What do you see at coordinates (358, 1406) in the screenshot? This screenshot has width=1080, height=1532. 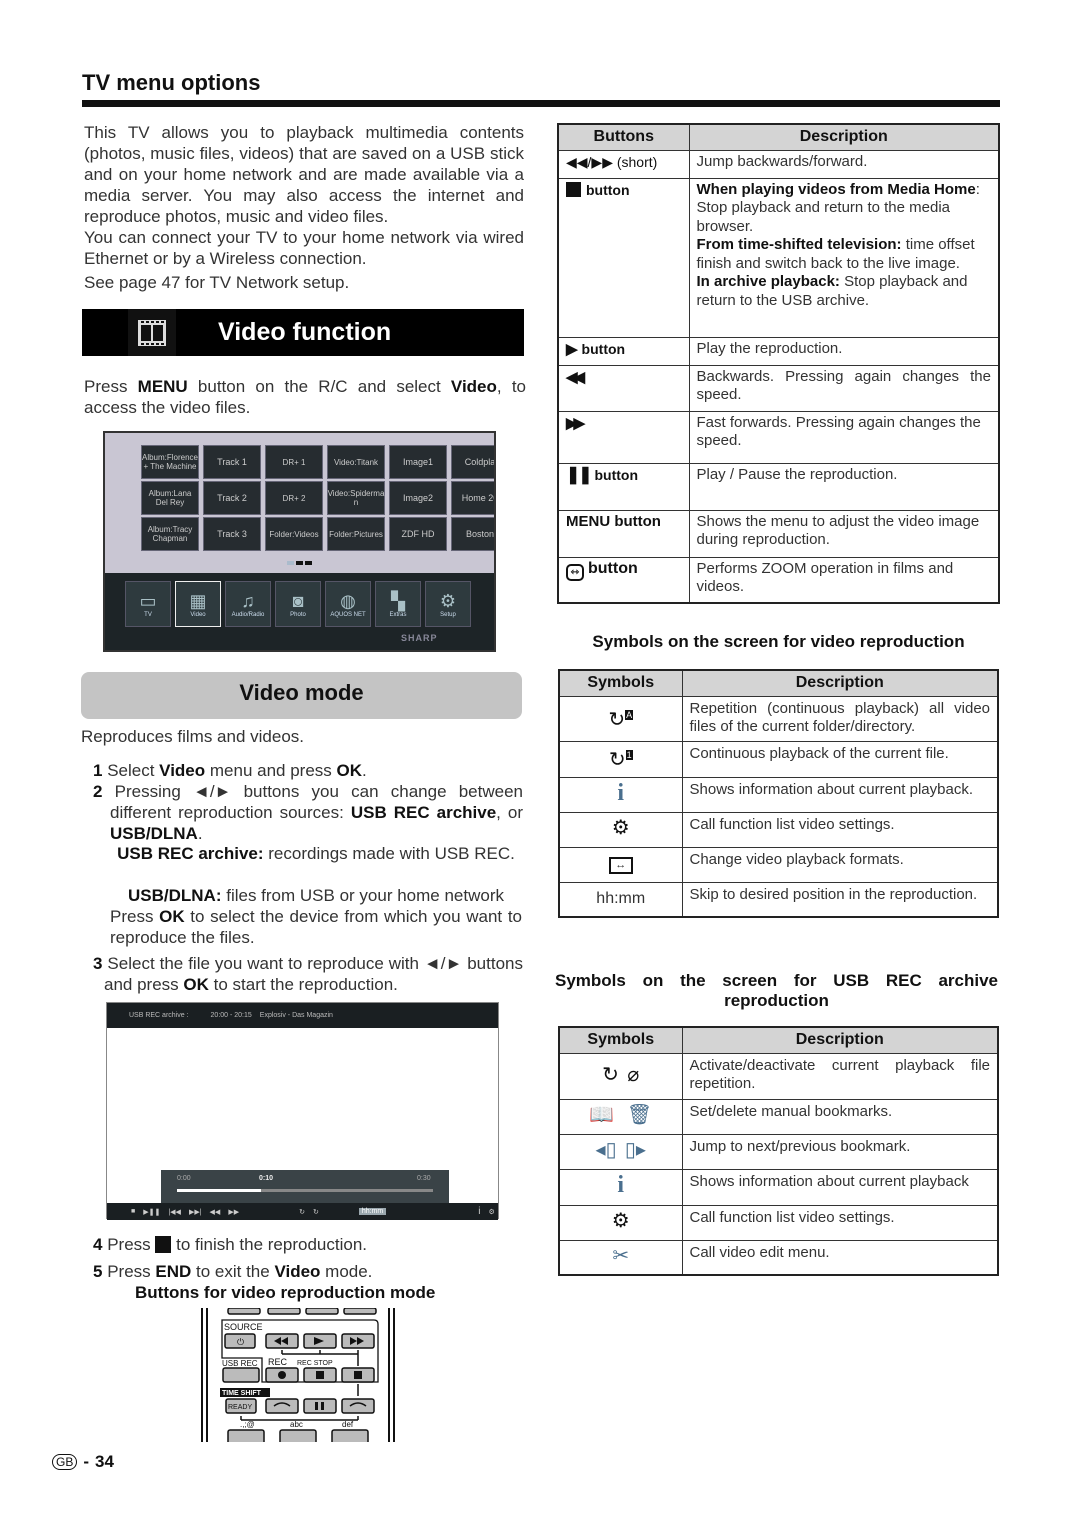 I see `skip-forward-button` at bounding box center [358, 1406].